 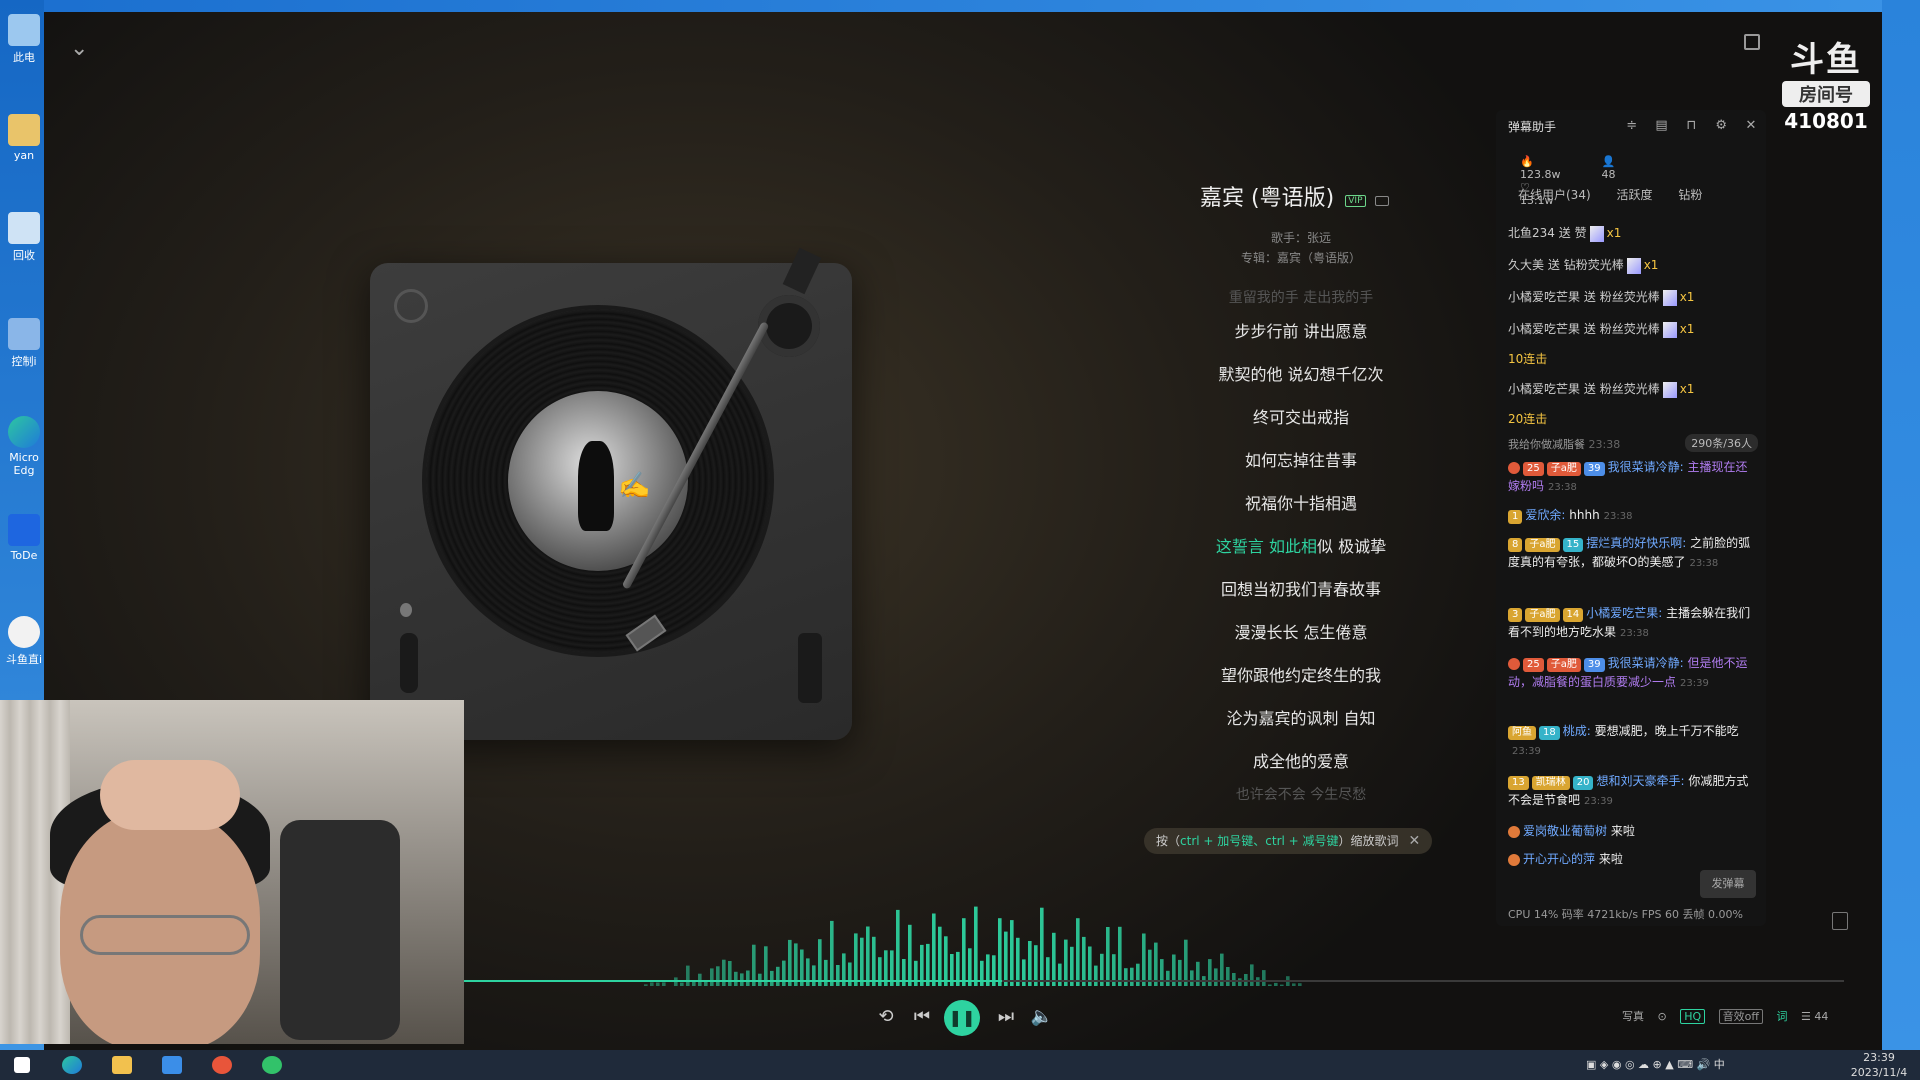 What do you see at coordinates (1634, 195) in the screenshot?
I see `tab-activity: 活跃度` at bounding box center [1634, 195].